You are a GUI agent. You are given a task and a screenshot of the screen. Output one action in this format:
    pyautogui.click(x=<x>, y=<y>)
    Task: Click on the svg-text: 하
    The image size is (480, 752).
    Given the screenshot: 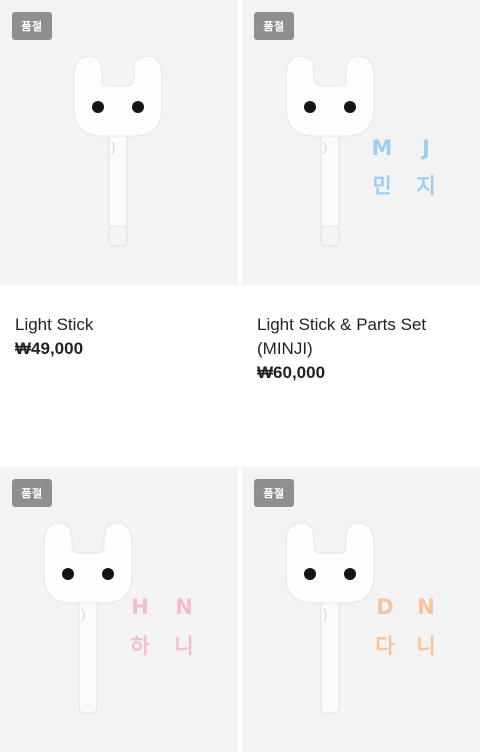 What is the action you would take?
    pyautogui.click(x=140, y=646)
    